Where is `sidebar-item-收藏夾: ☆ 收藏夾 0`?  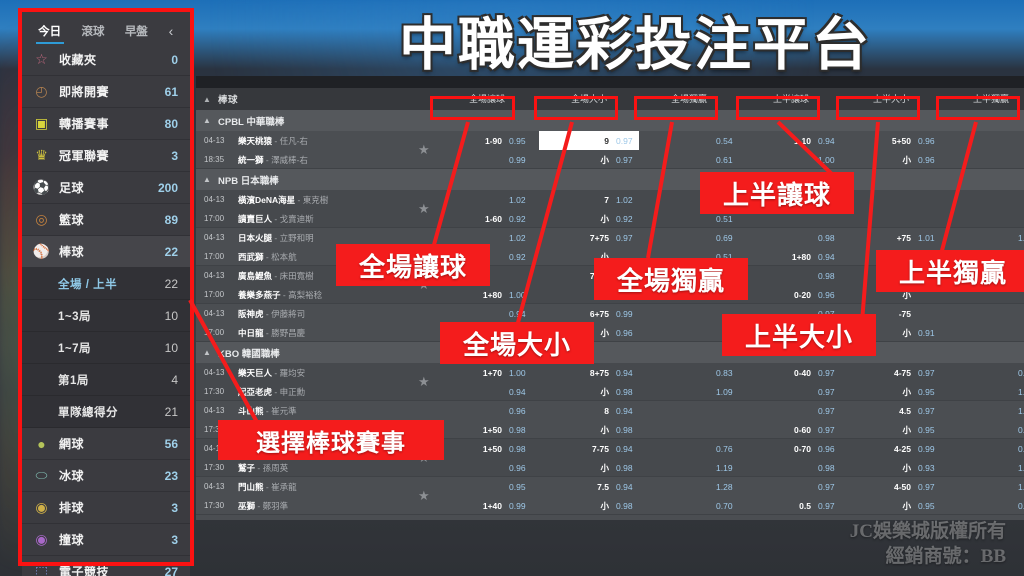
sidebar-item-收藏夾: ☆ 收藏夾 0 is located at coordinates (106, 60).